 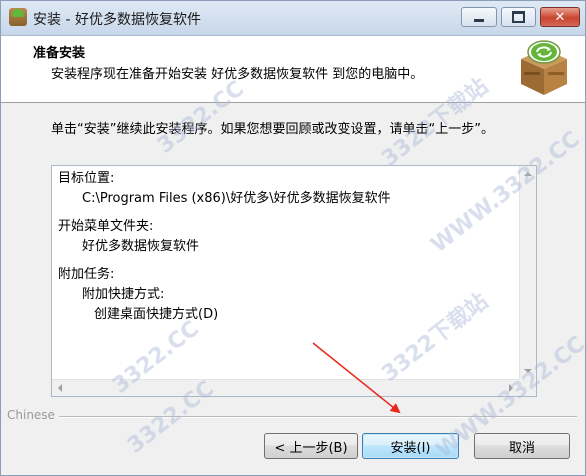 I want to click on window-title: 安装 - 好优多数据恢复软件, so click(x=117, y=20).